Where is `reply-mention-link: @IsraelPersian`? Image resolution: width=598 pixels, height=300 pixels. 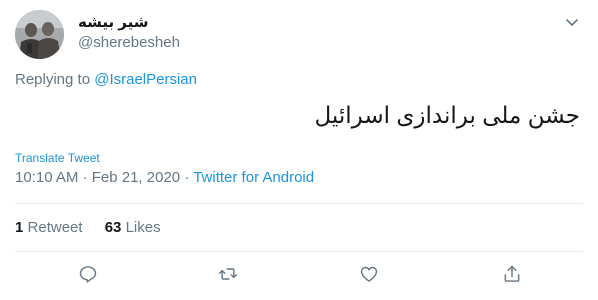 reply-mention-link: @IsraelPersian is located at coordinates (145, 79).